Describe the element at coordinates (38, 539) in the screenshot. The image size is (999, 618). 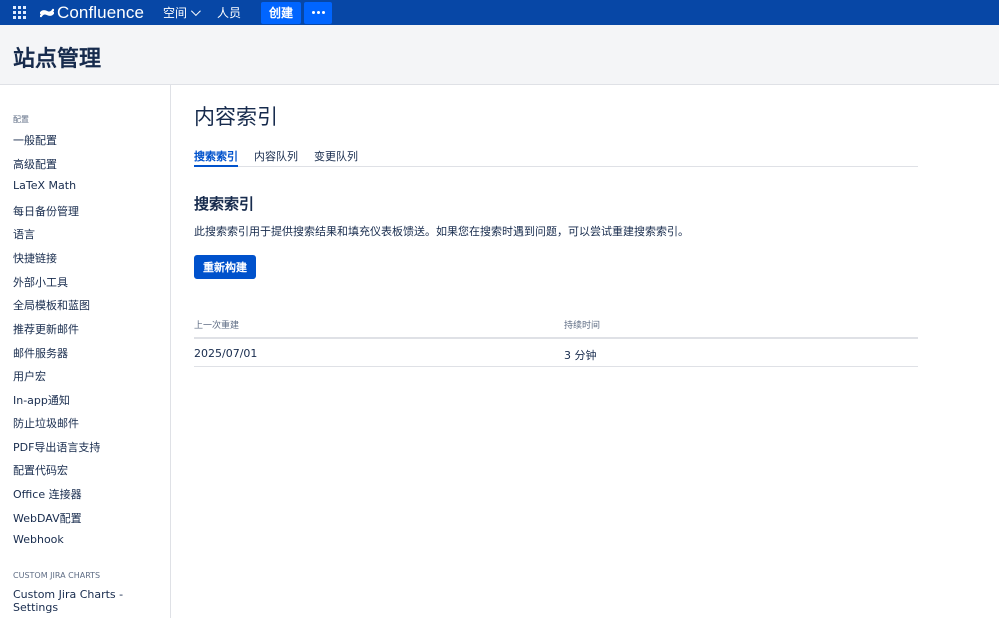
I see `sidebar-item-webhook: Webhook` at that location.